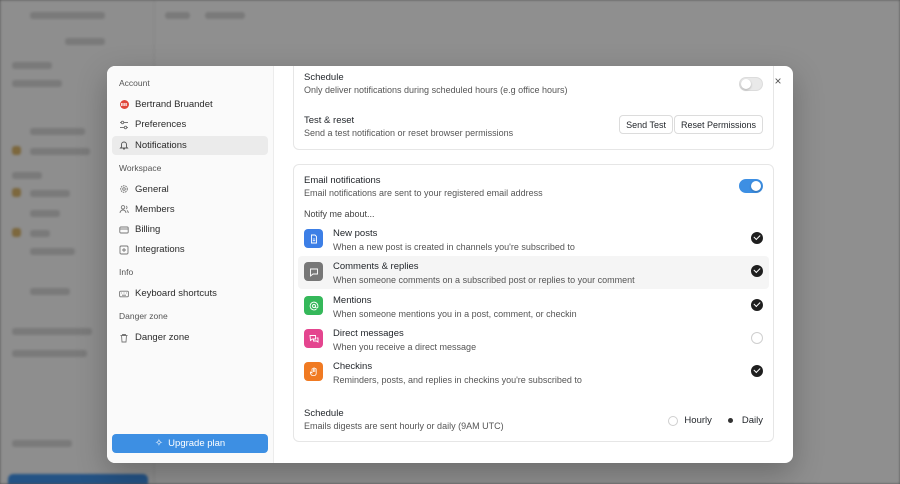  What do you see at coordinates (124, 230) in the screenshot?
I see `credit-card-icon` at bounding box center [124, 230].